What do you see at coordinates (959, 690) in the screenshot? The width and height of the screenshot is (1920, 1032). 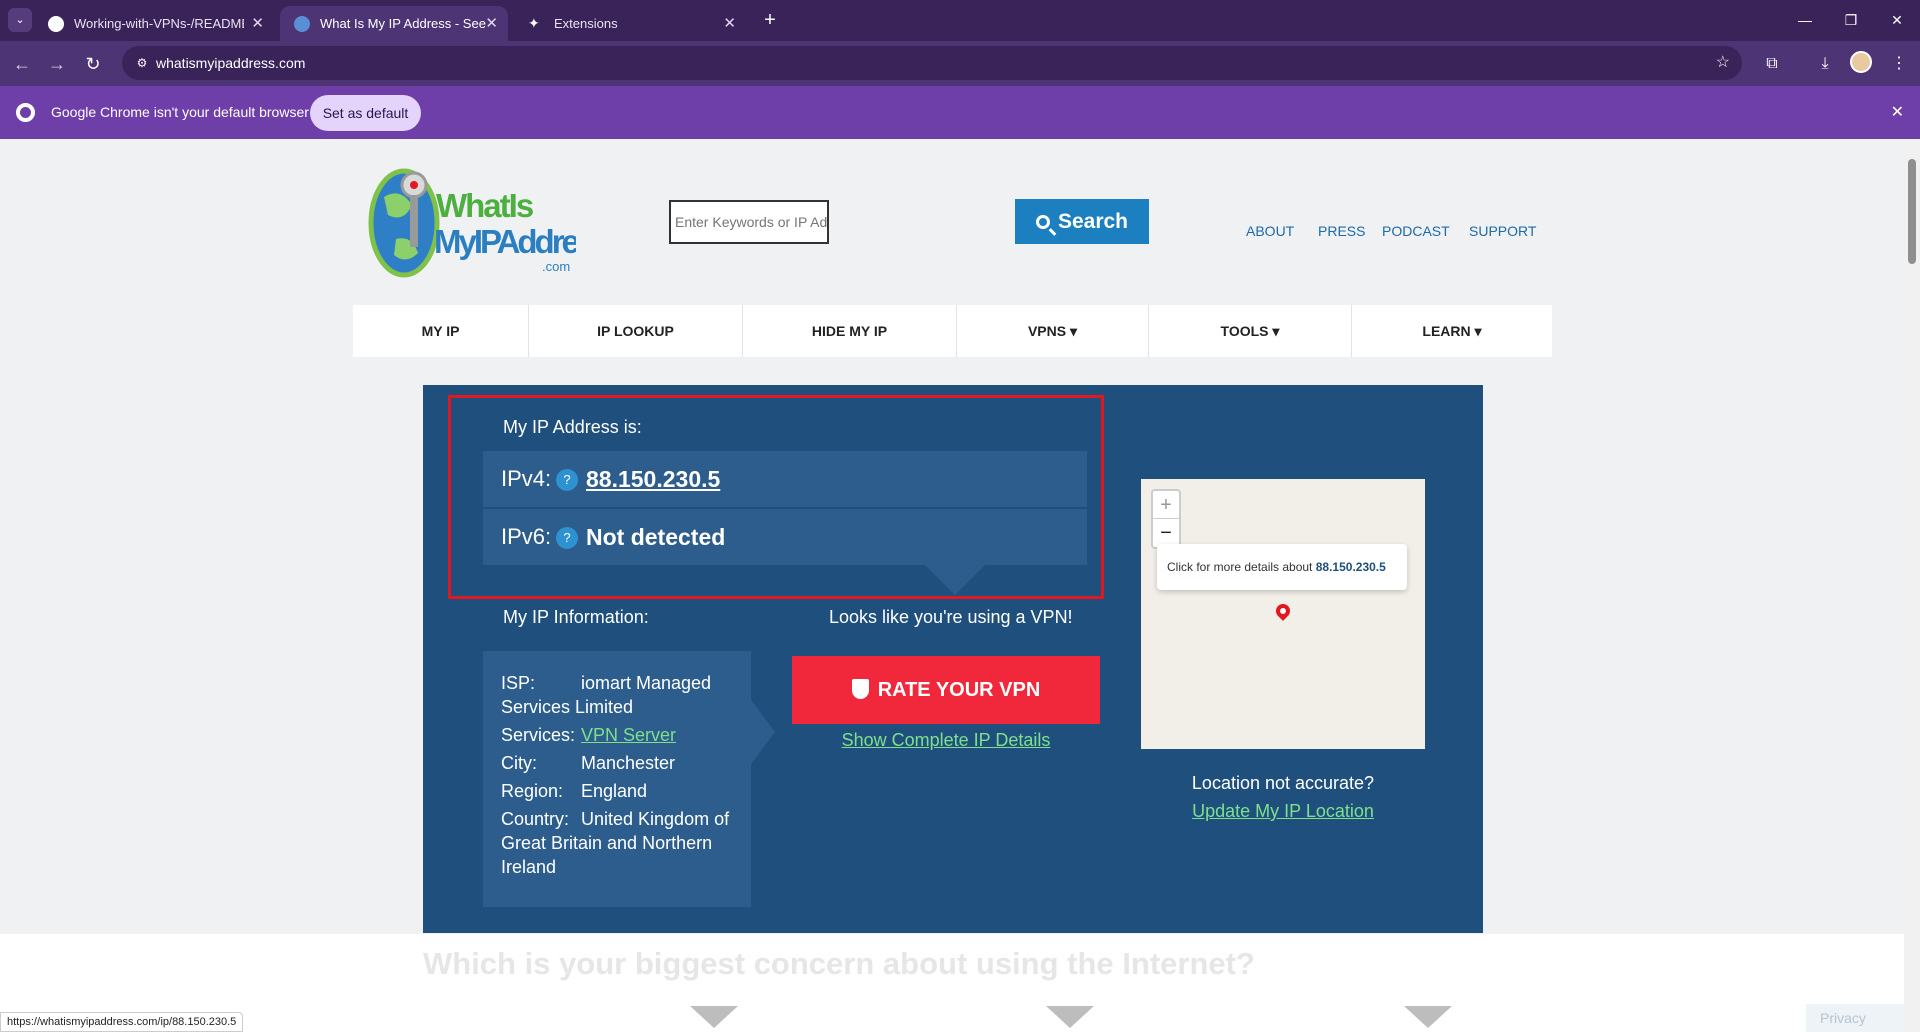 I see `rate-vpn-label: RATE YOUR VPN` at bounding box center [959, 690].